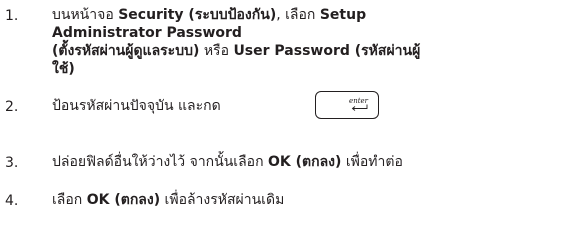 This screenshot has width=587, height=245. What do you see at coordinates (12, 201) in the screenshot?
I see `step-number: 4.` at bounding box center [12, 201].